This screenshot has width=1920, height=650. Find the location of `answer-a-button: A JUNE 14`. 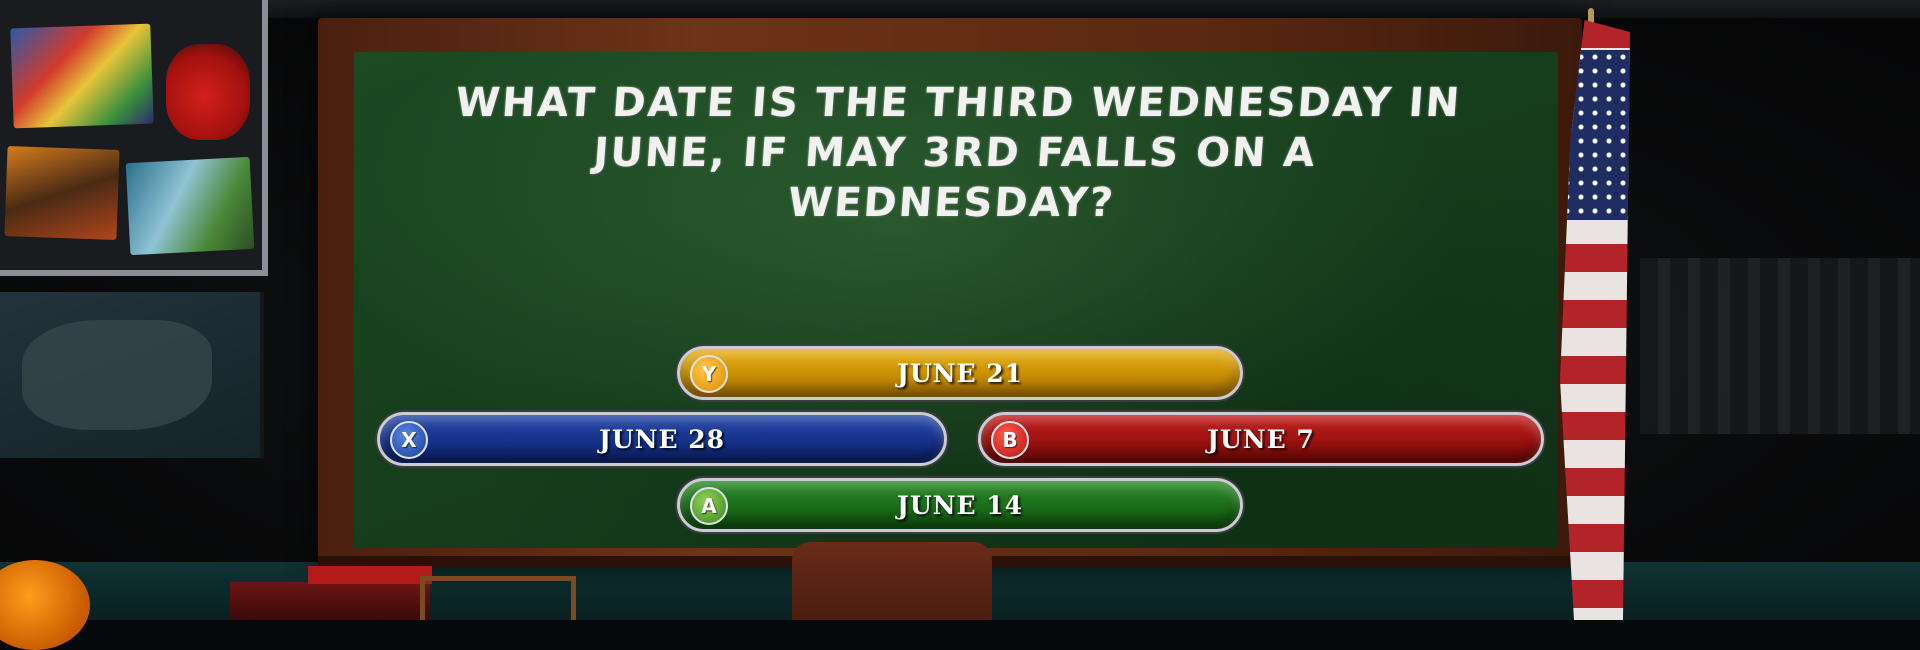

answer-a-button: A JUNE 14 is located at coordinates (960, 505).